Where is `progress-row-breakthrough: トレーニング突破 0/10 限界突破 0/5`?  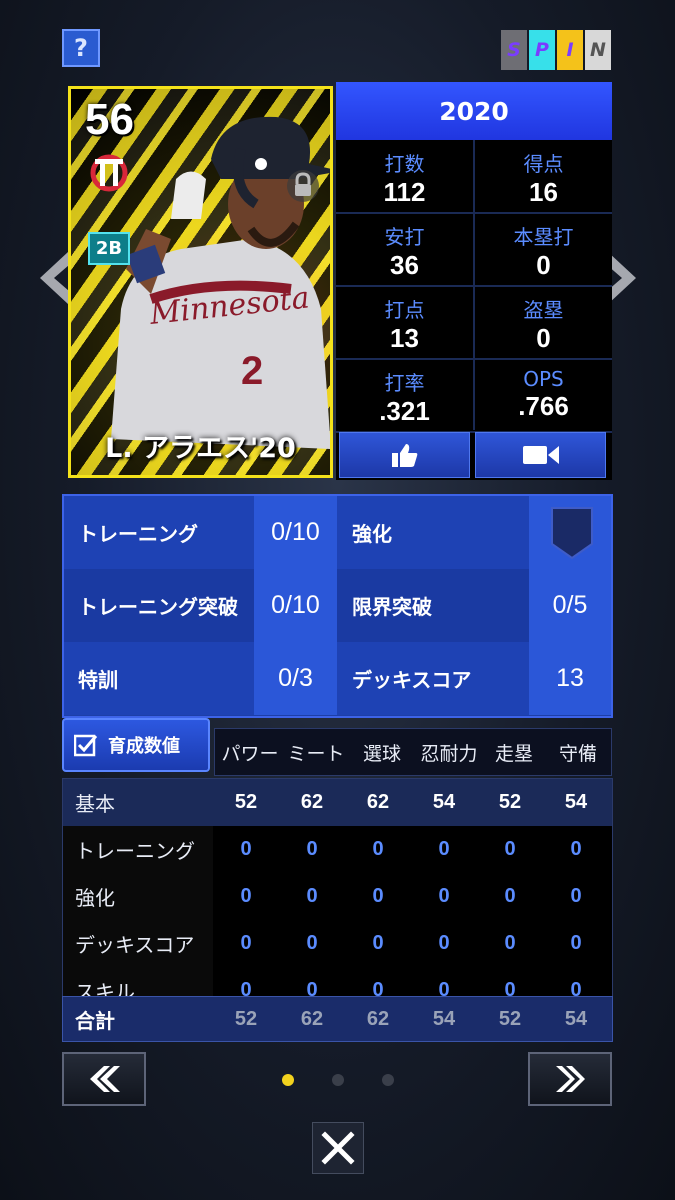
progress-row-breakthrough: トレーニング突破 0/10 限界突破 0/5 is located at coordinates (337, 605).